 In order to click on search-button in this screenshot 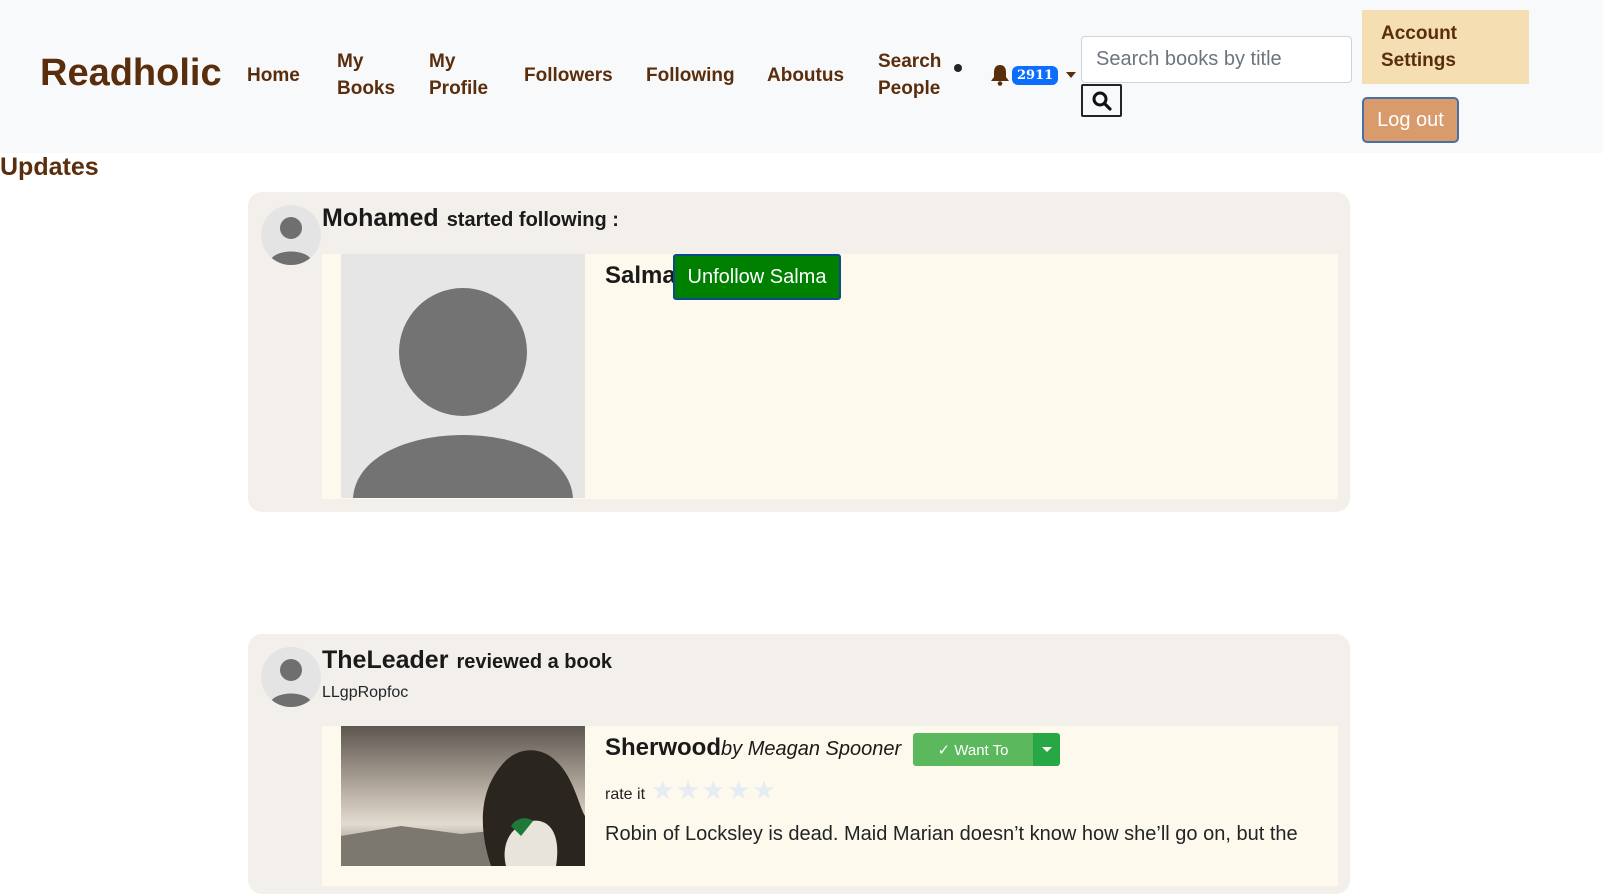, I will do `click(1101, 100)`.